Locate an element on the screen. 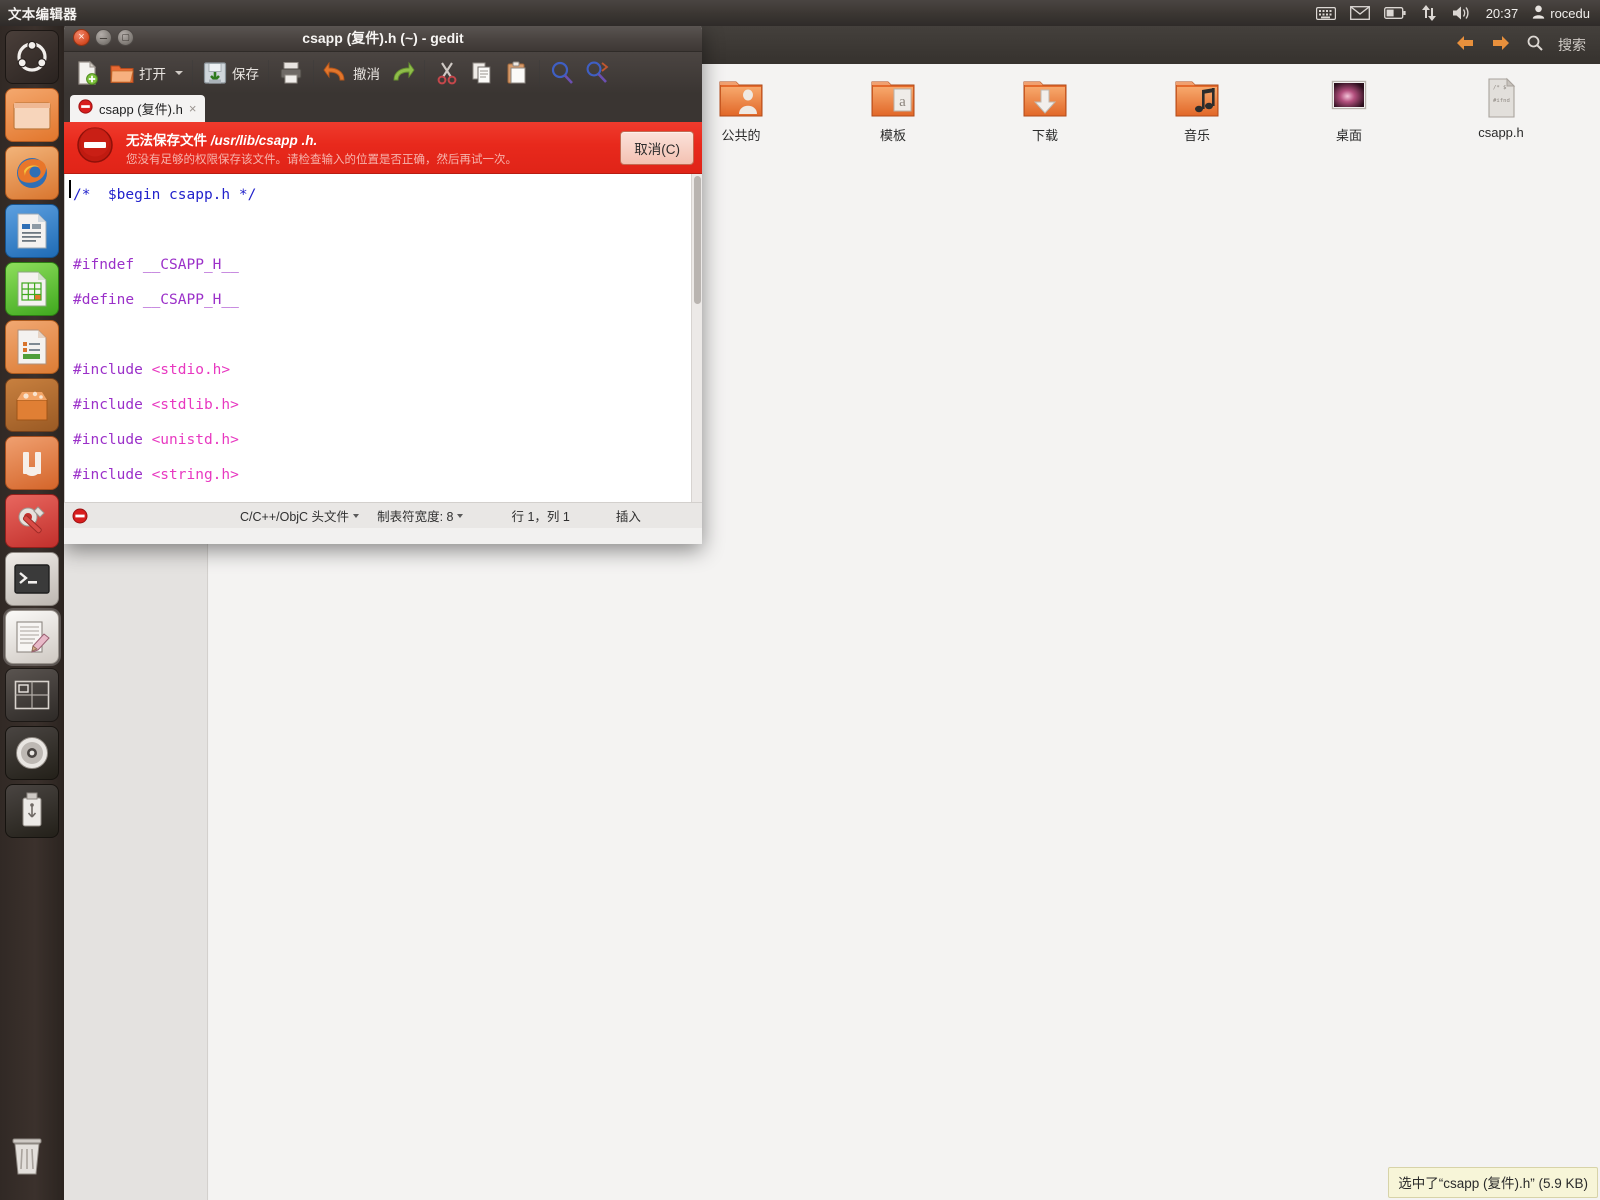 This screenshot has height=1200, width=1600. save-label: 保存 is located at coordinates (245, 74).